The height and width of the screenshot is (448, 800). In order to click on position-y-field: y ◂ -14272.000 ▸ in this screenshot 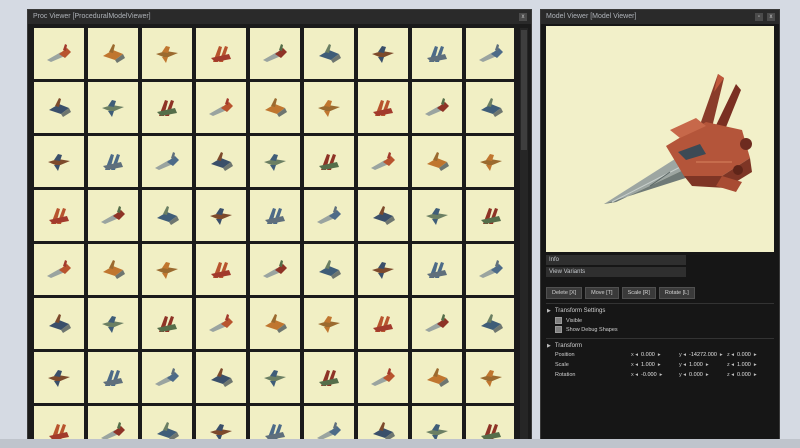, I will do `click(701, 355)`.